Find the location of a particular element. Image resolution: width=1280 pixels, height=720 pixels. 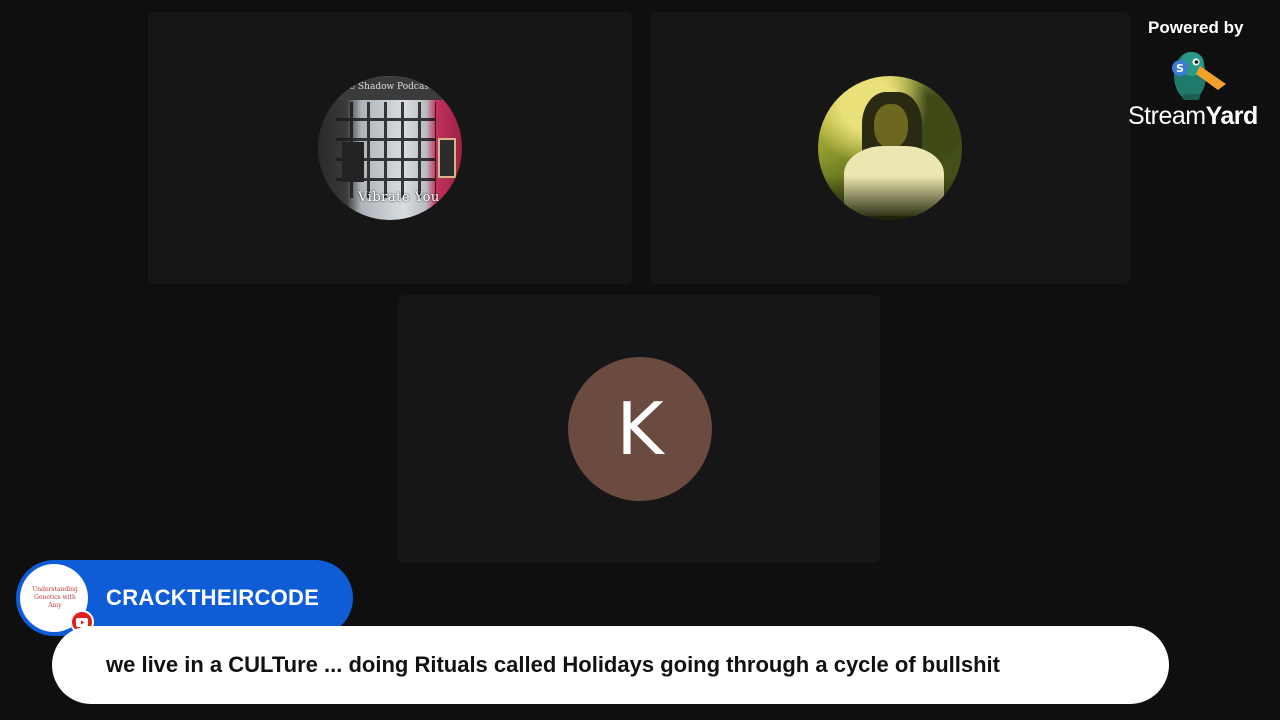

participant-tile-1: The Shadow Podcast Vibrate You is located at coordinates (390, 148).